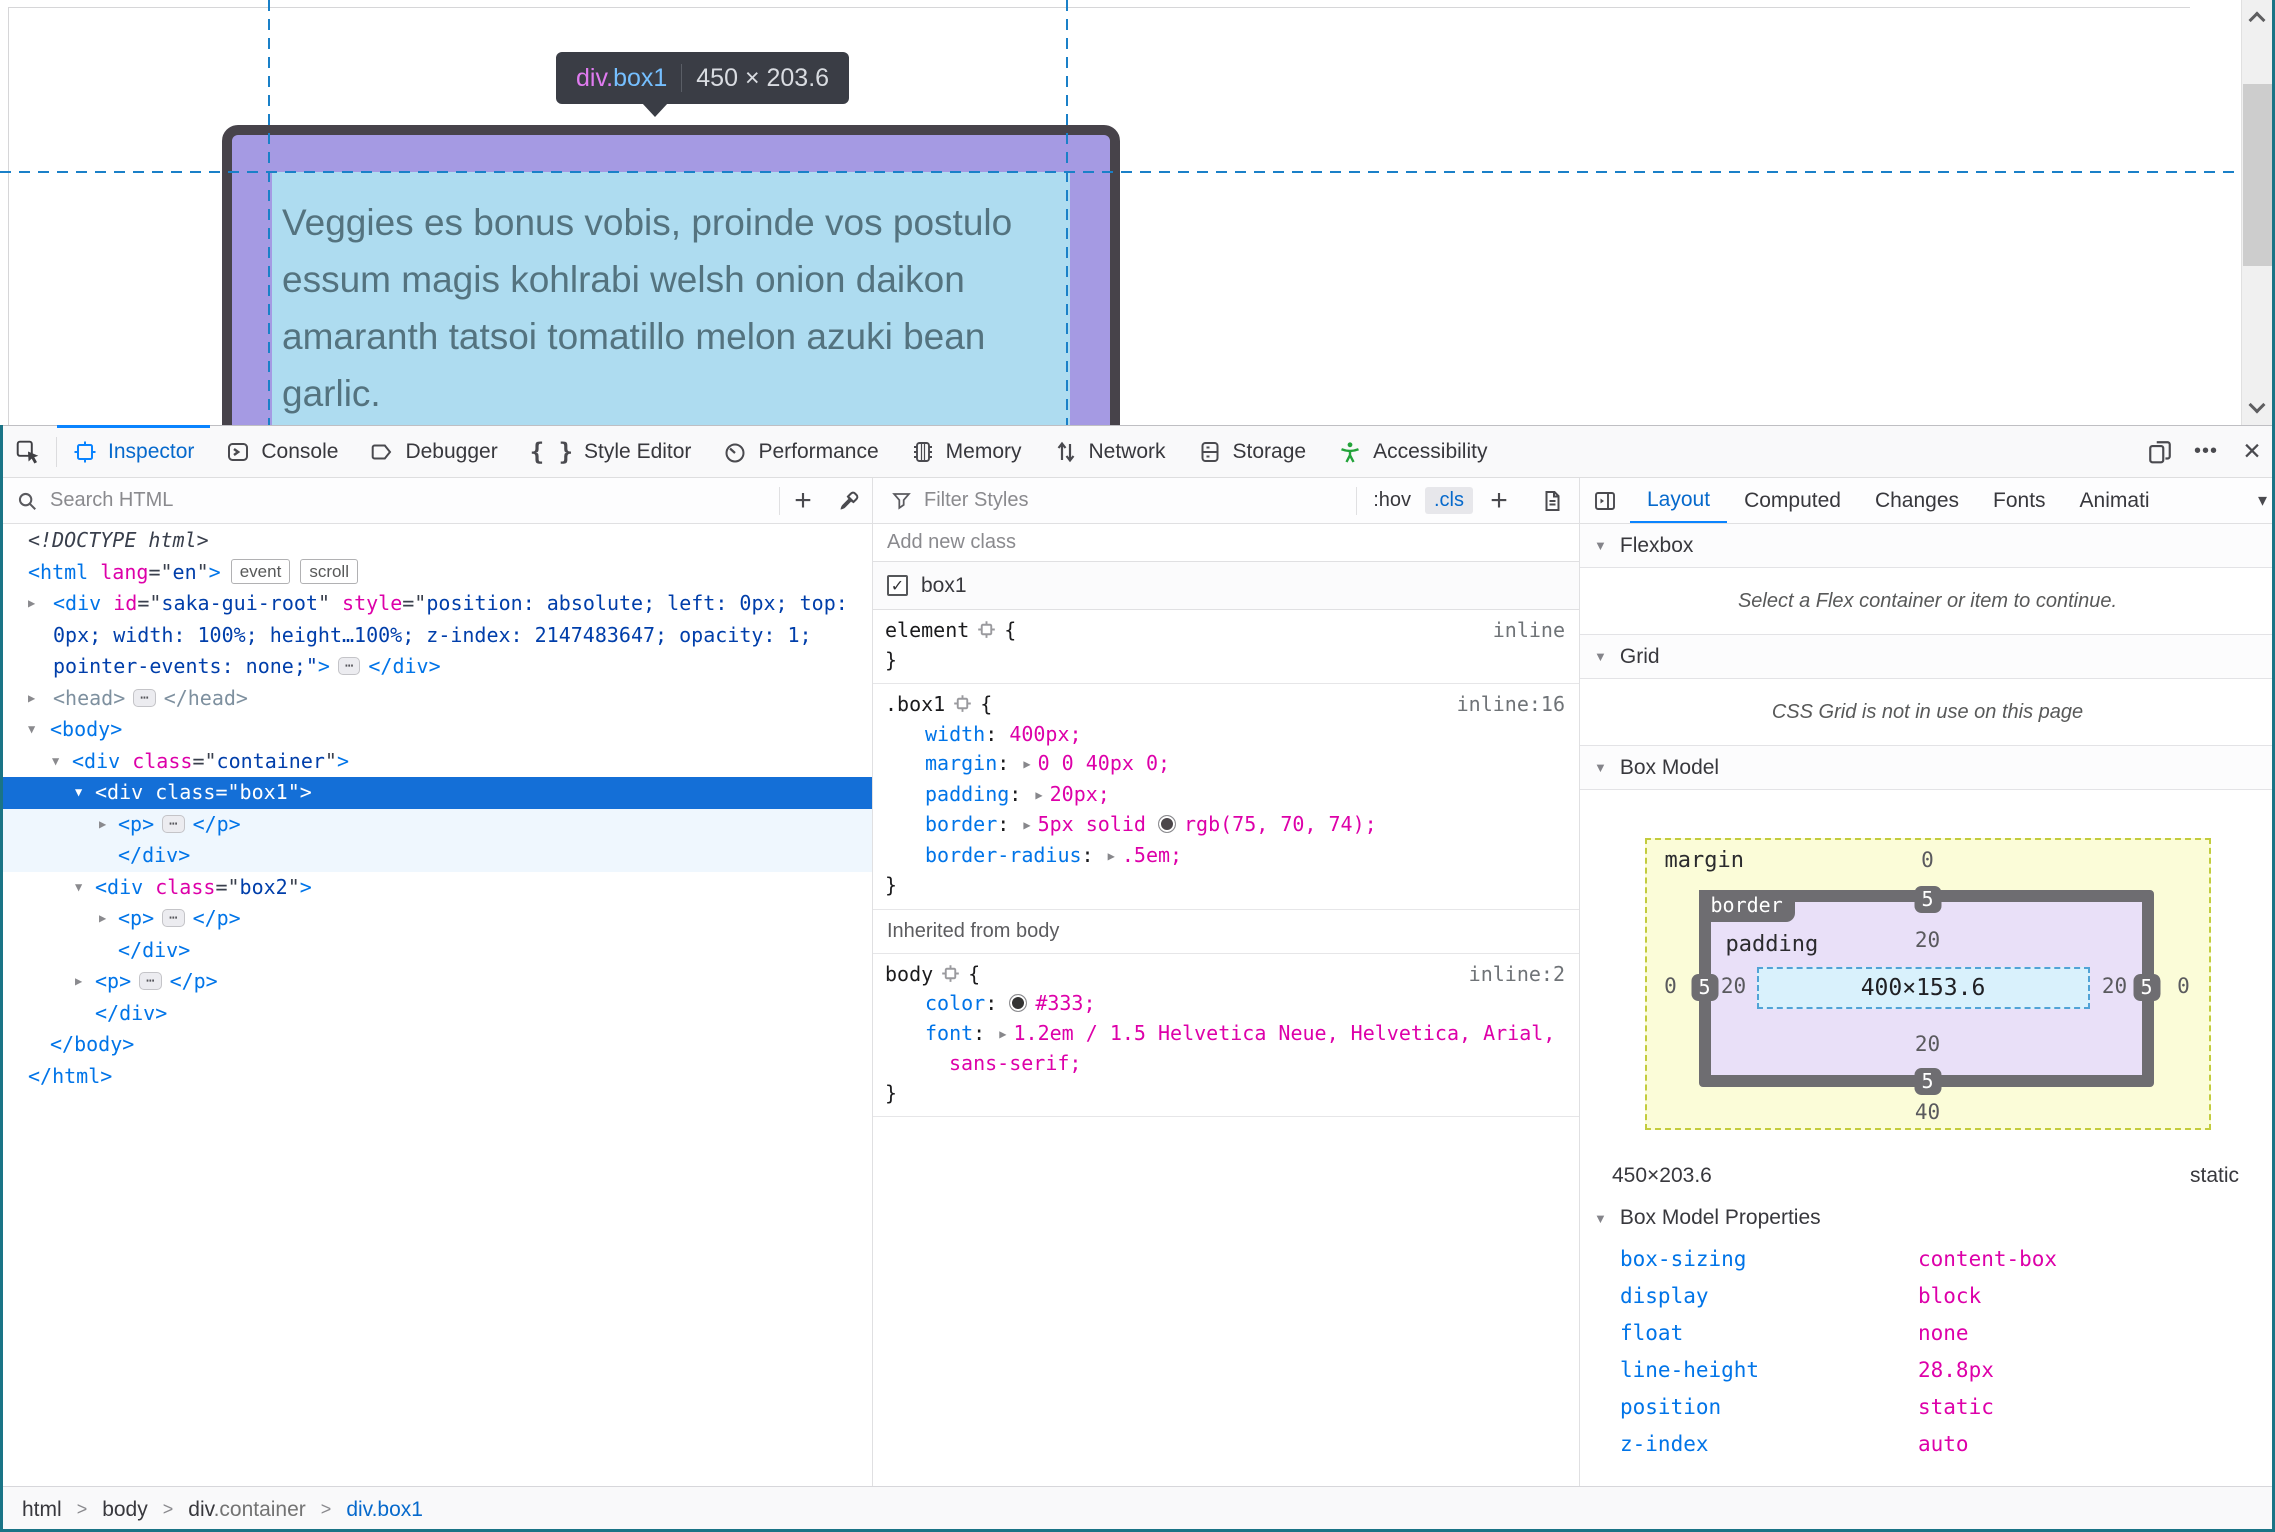  What do you see at coordinates (909, 974) in the screenshot?
I see `rule-selector: body` at bounding box center [909, 974].